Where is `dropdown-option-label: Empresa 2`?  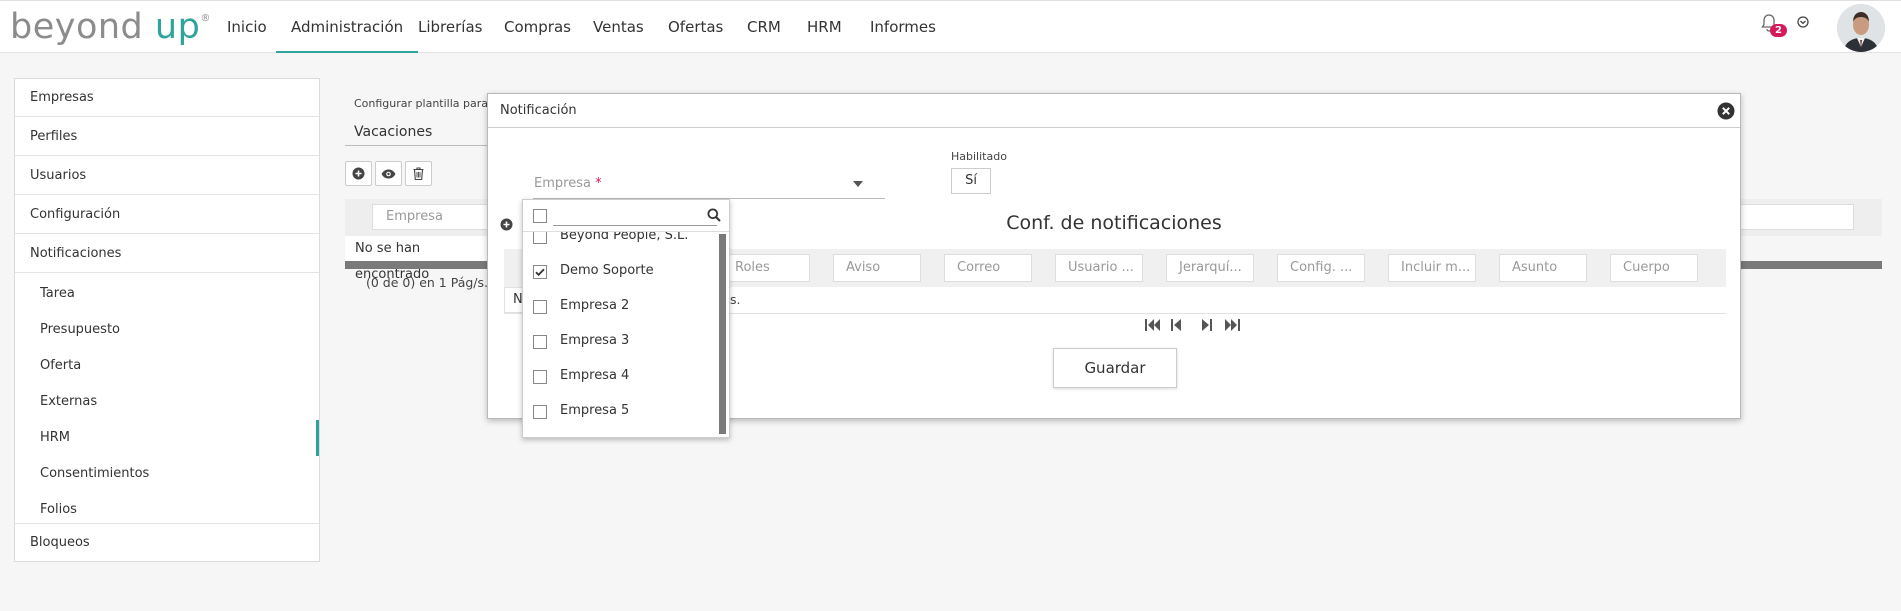 dropdown-option-label: Empresa 2 is located at coordinates (595, 305).